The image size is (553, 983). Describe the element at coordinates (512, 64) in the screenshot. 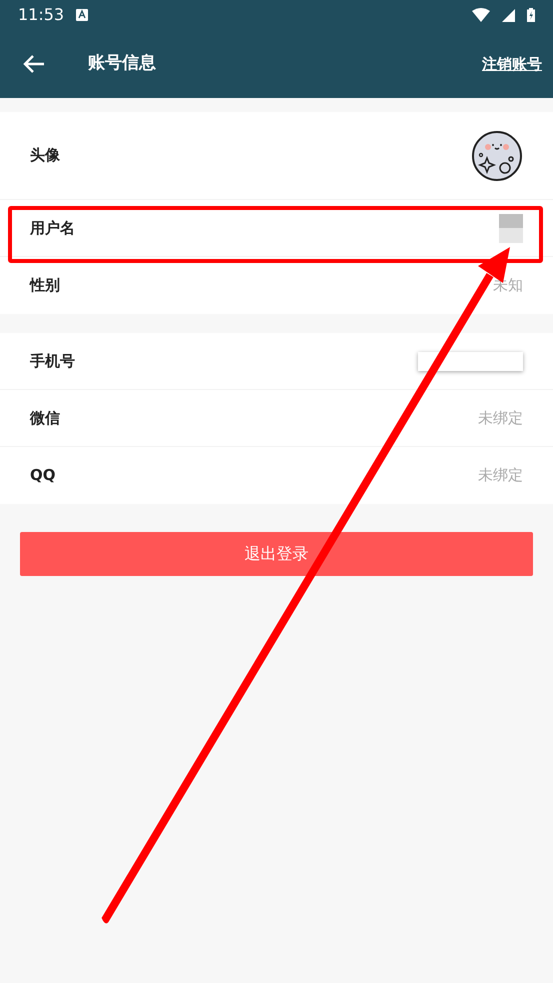

I see `deactivate-account-link: 注销账号` at that location.